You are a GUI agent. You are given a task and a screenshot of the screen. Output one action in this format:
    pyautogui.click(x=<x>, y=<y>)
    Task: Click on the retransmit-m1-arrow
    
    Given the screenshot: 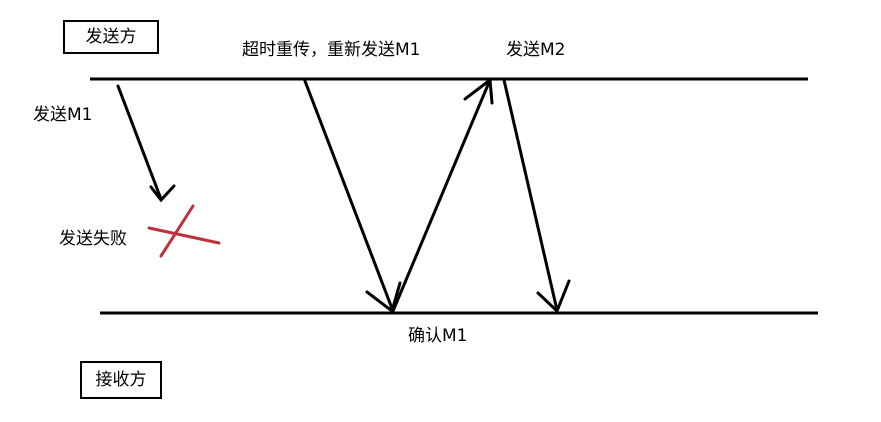 What is the action you would take?
    pyautogui.click(x=352, y=196)
    